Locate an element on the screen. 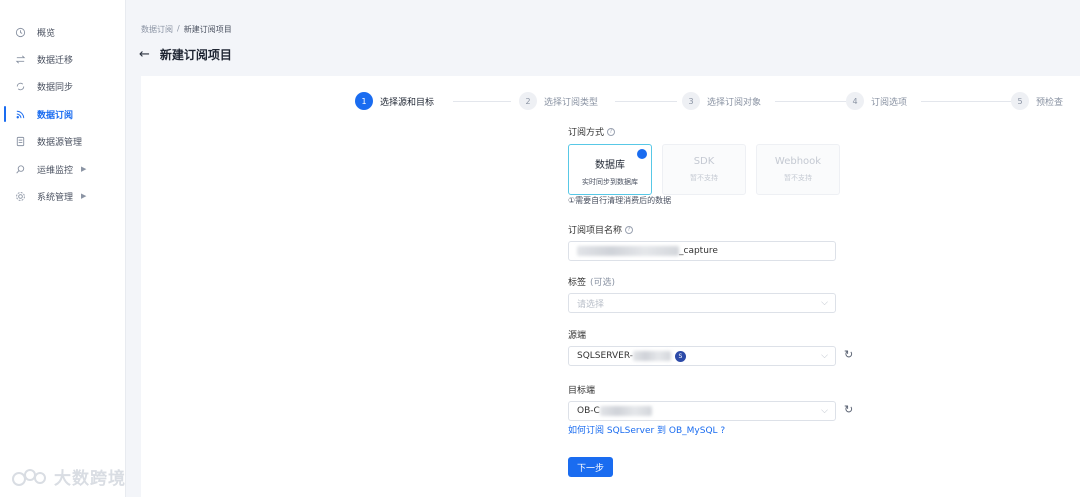 The height and width of the screenshot is (497, 1080). sidebar-item-label: 运维监控 is located at coordinates (55, 170).